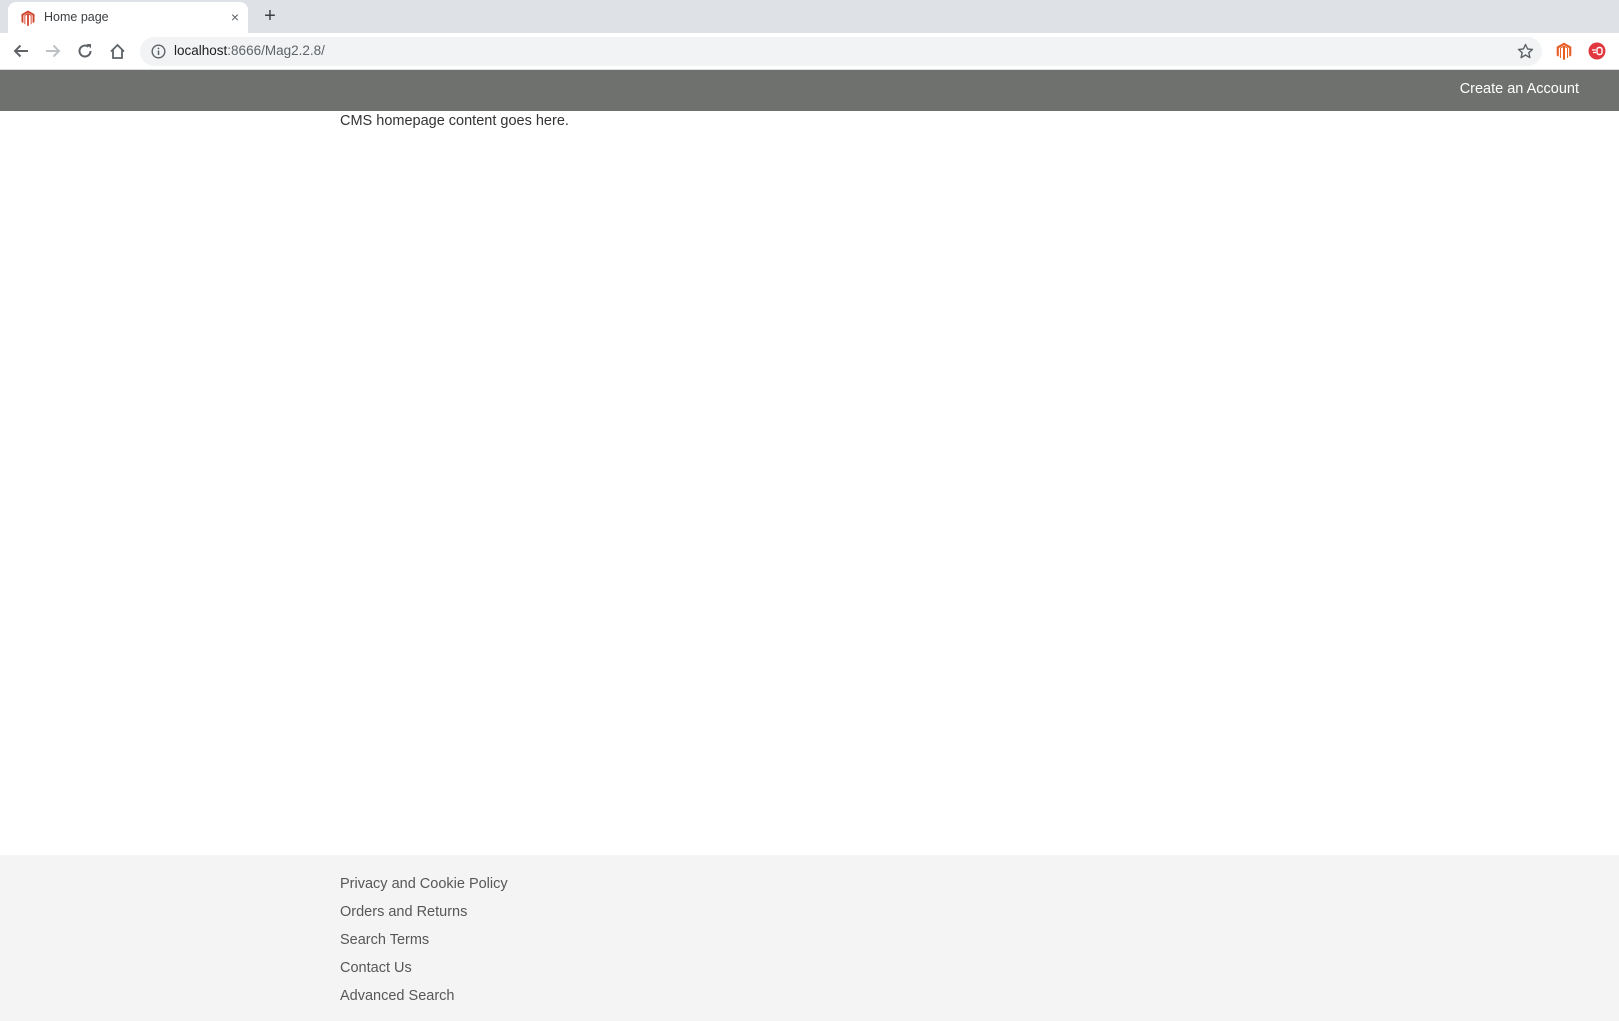  What do you see at coordinates (28, 18) in the screenshot?
I see `magento-icon` at bounding box center [28, 18].